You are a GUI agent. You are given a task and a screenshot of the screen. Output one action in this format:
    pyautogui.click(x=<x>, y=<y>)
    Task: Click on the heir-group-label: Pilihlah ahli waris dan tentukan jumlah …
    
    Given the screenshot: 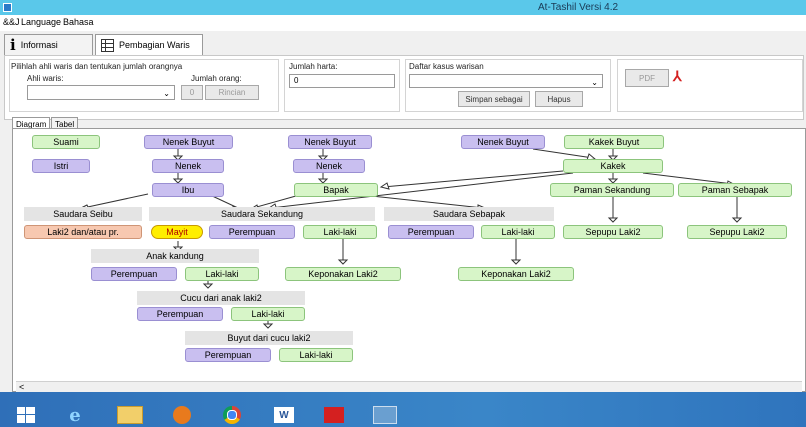 What is the action you would take?
    pyautogui.click(x=97, y=66)
    